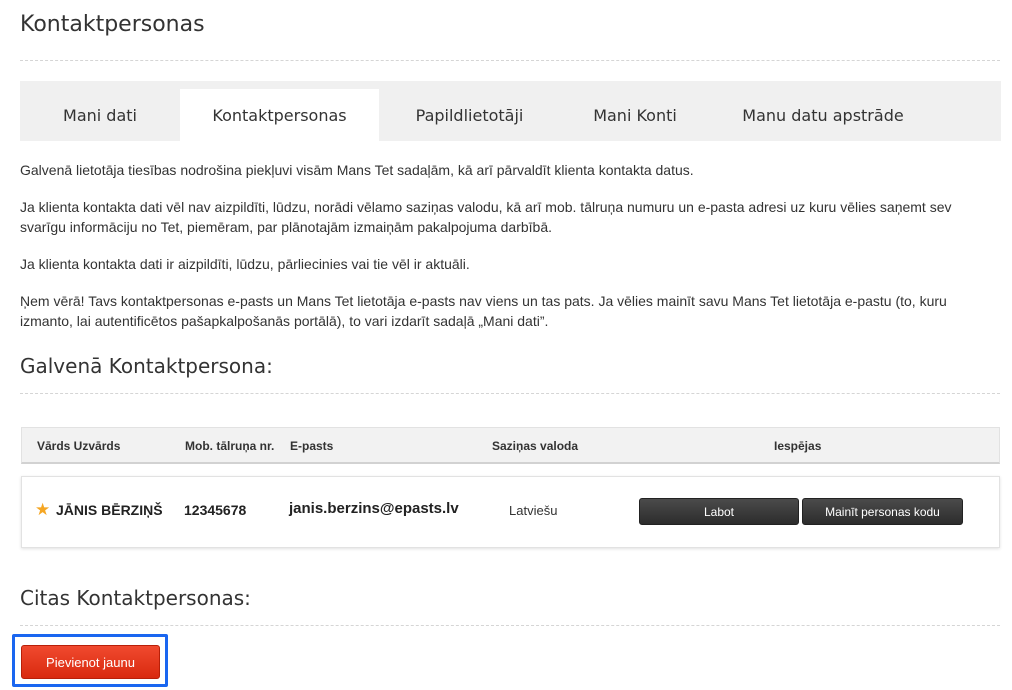 The width and height of the screenshot is (1012, 690). Describe the element at coordinates (719, 511) in the screenshot. I see `edit-button: Labot` at that location.